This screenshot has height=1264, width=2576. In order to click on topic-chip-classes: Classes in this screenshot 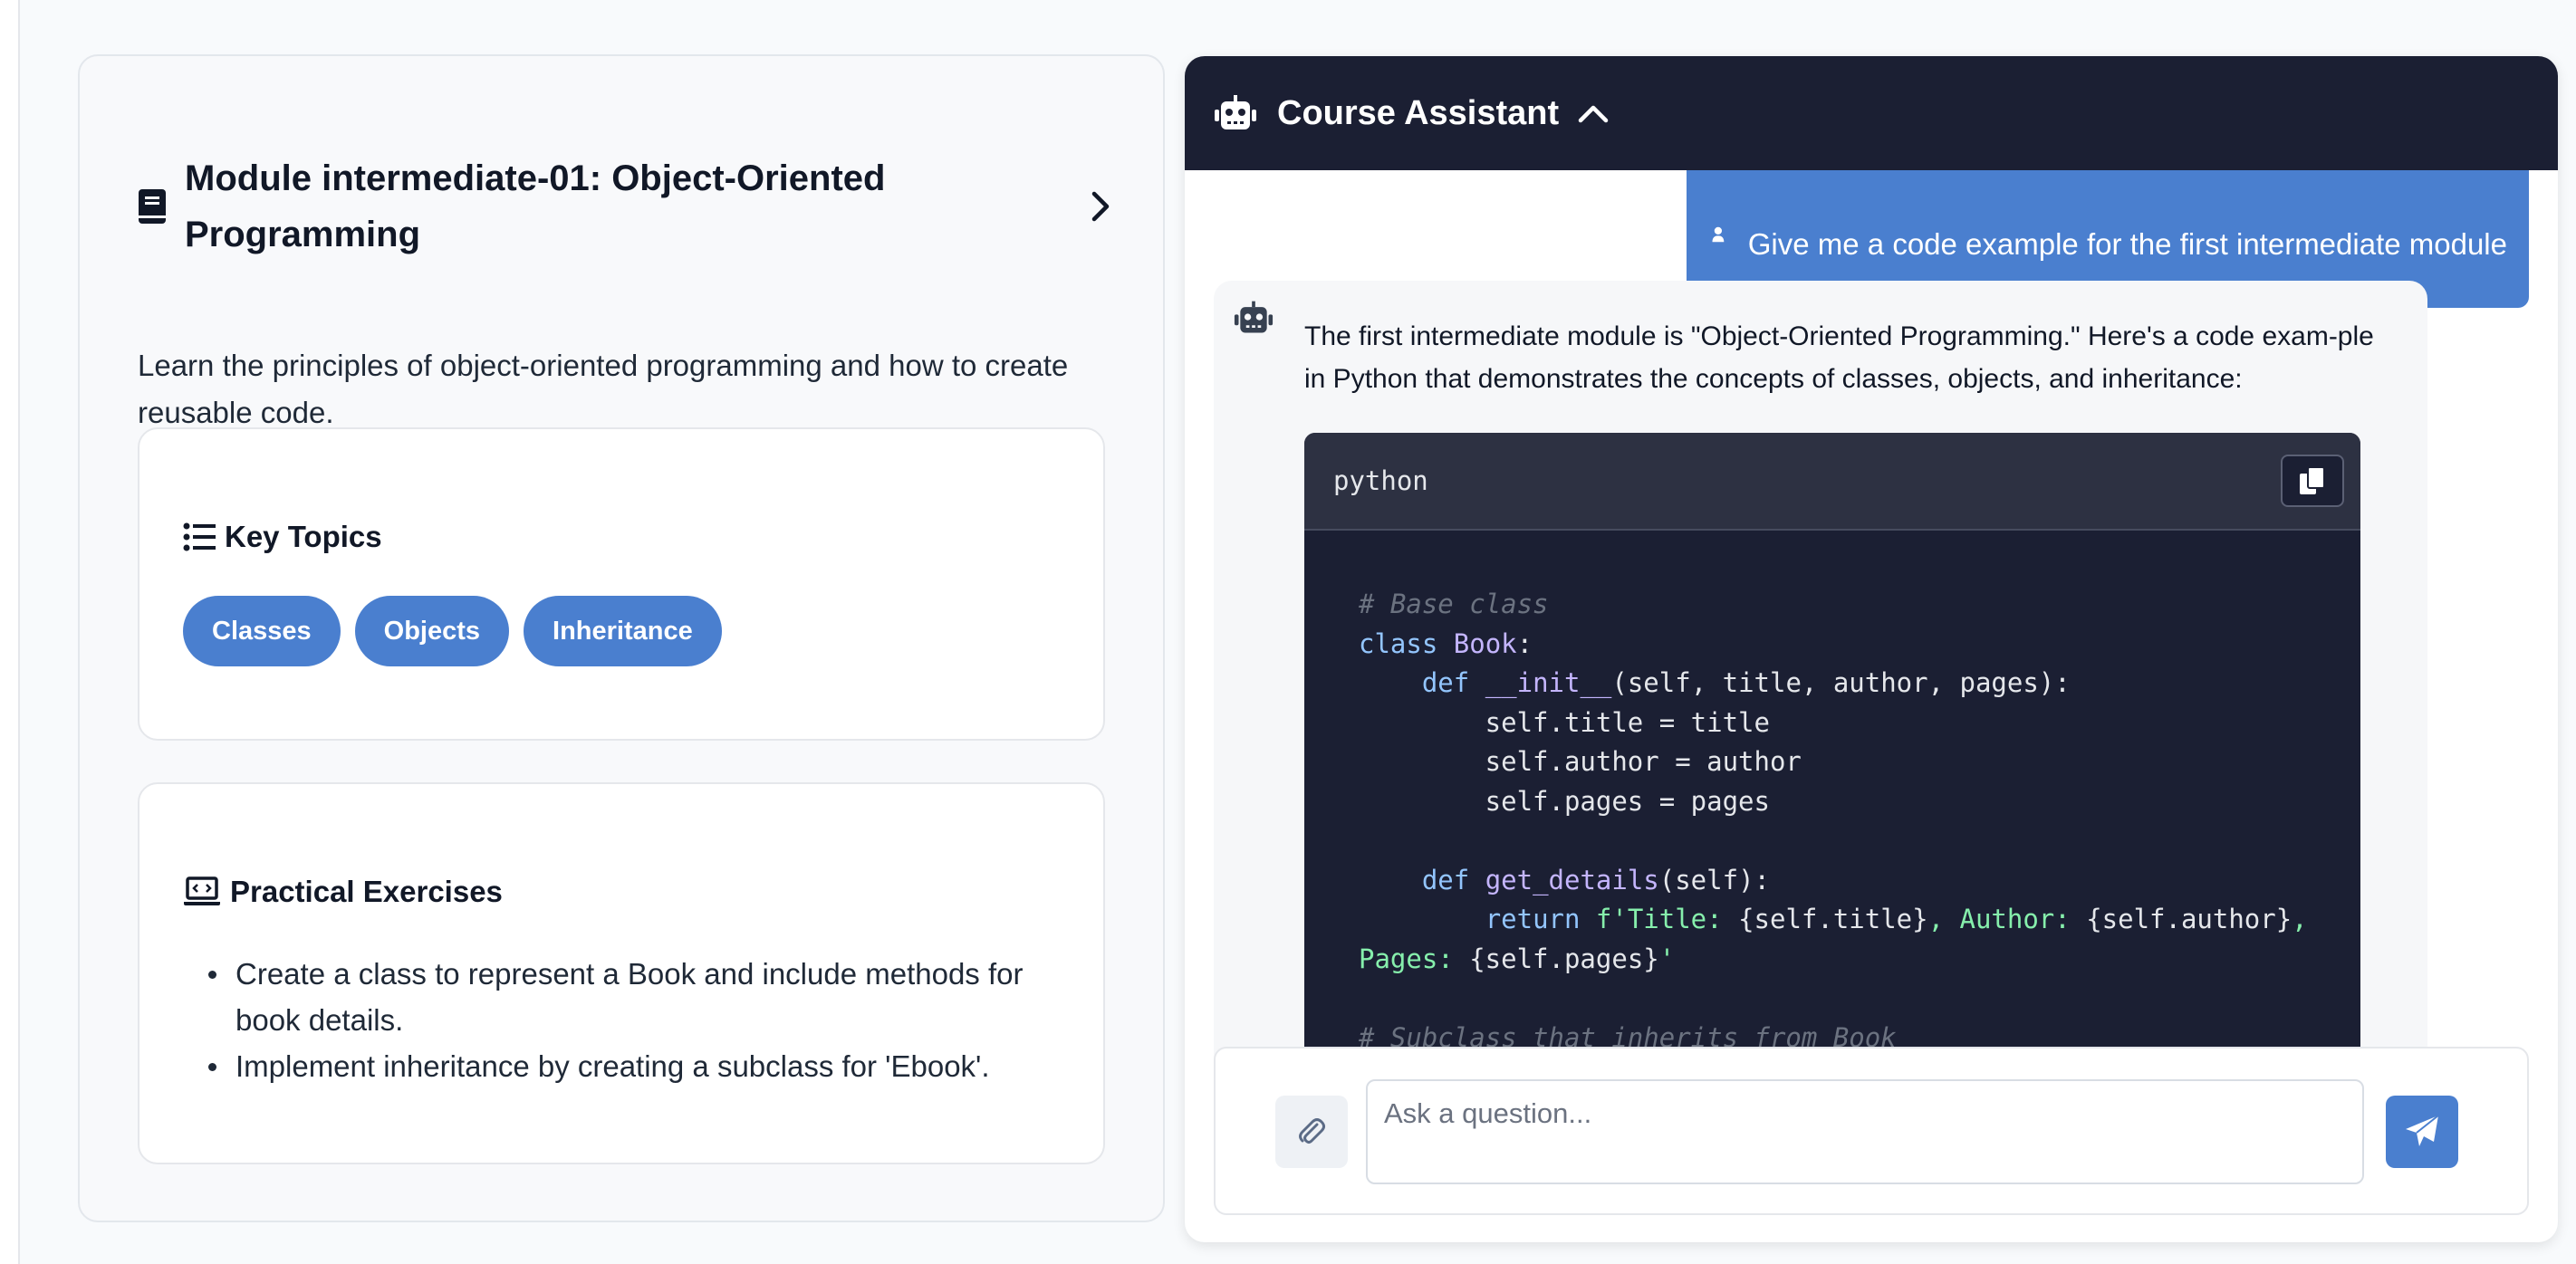, I will do `click(262, 631)`.